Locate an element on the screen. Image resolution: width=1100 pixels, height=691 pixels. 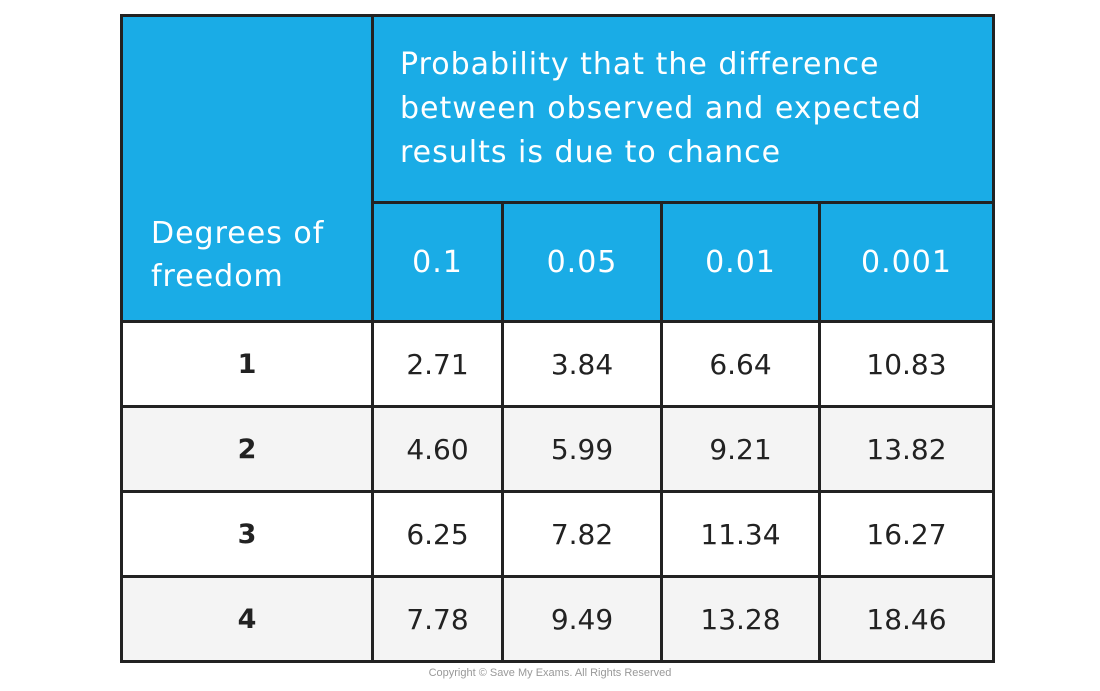
value-cell: 18.46 is located at coordinates (906, 619).